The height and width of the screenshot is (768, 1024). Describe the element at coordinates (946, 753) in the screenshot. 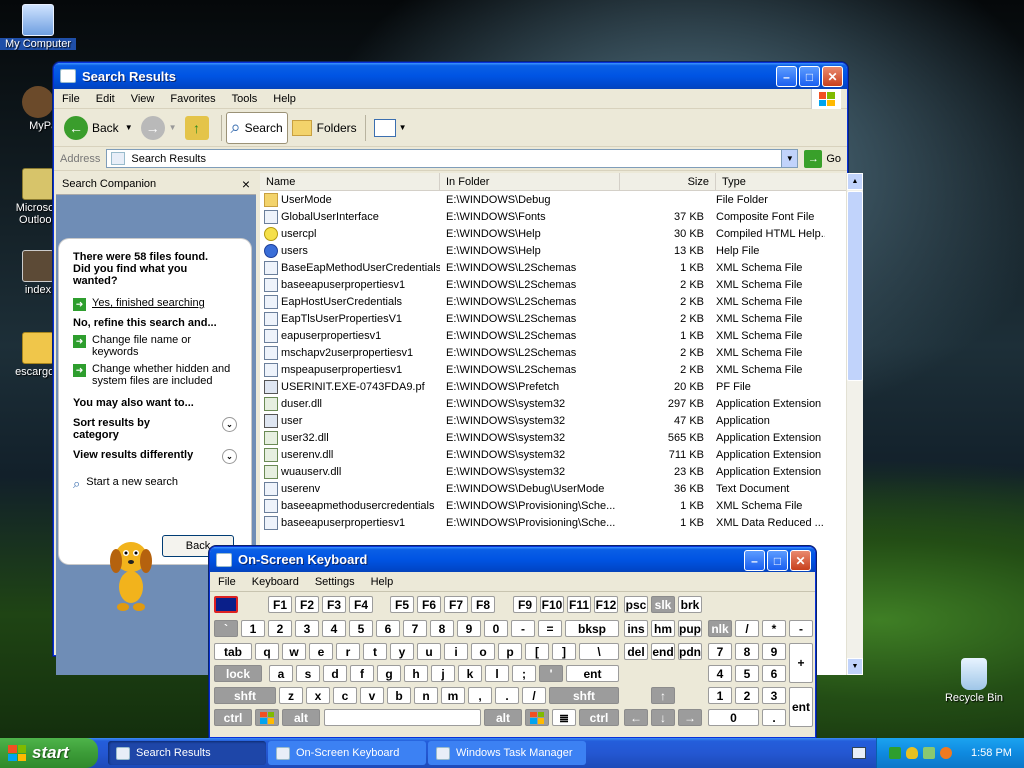

I see `search-tray-icon` at that location.